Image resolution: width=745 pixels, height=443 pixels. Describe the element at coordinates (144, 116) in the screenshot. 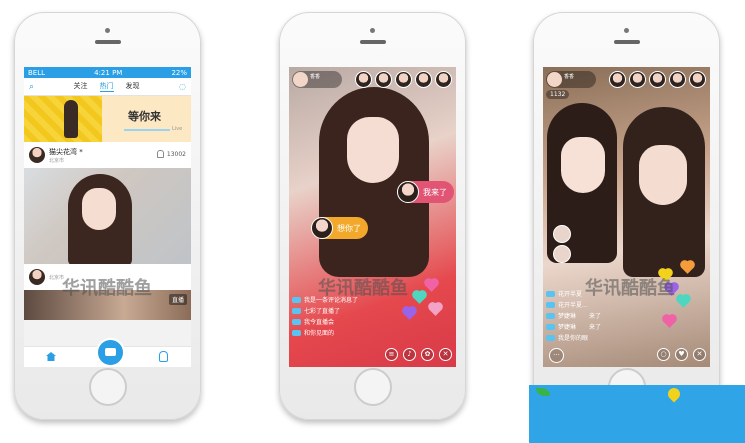

I see `banner-title: 等你来` at that location.